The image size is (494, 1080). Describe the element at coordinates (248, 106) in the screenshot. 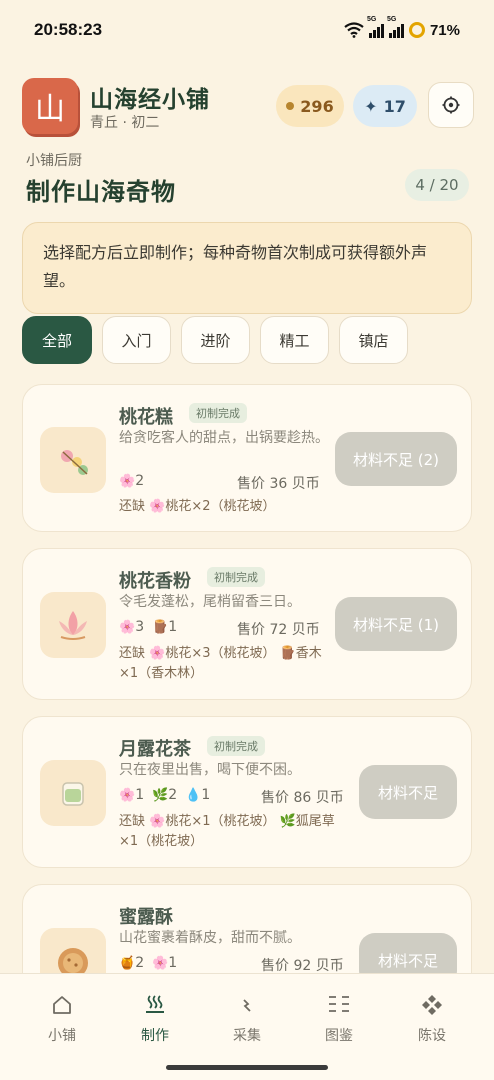

I see `app-header: 山 山海经小铺 青丘 · 初二 296 ✦ 17` at that location.